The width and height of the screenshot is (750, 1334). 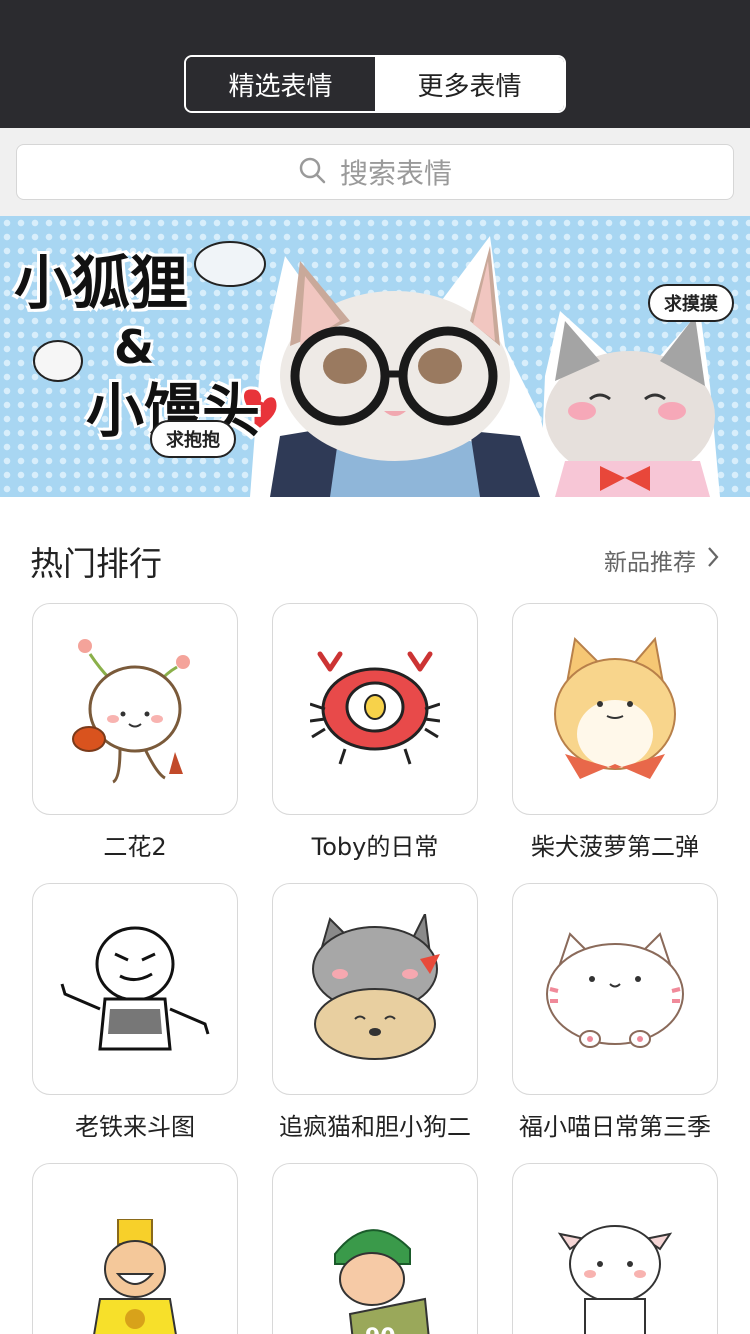 I want to click on svg-text: 90, so click(x=380, y=1329).